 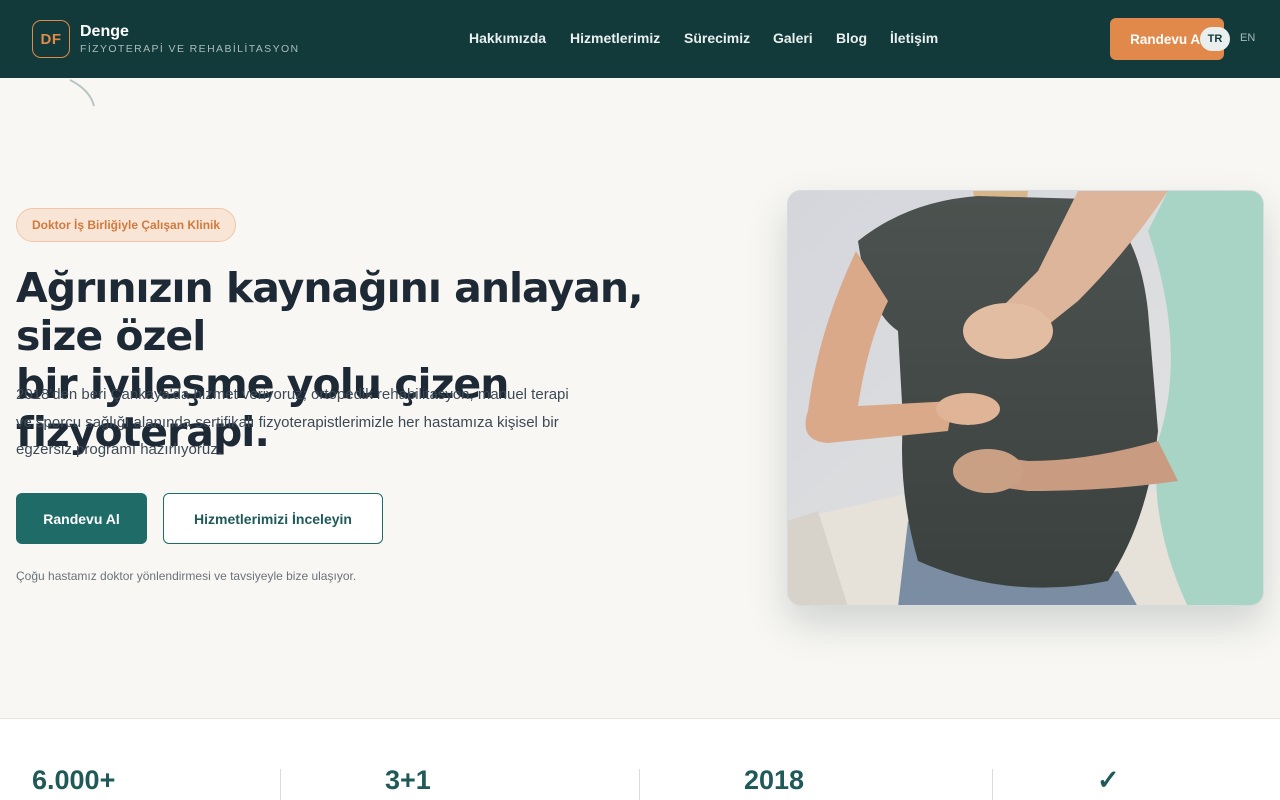 I want to click on stat-value-check: ✓, so click(x=1108, y=780).